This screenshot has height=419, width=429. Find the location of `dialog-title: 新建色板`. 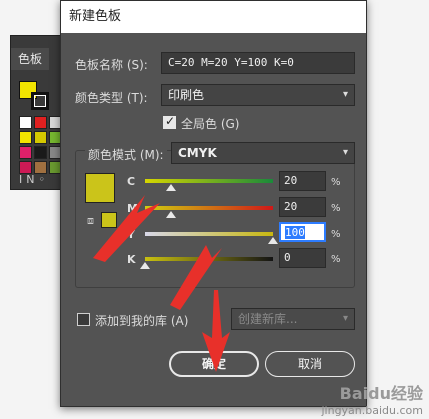

dialog-title: 新建色板 is located at coordinates (213, 17).